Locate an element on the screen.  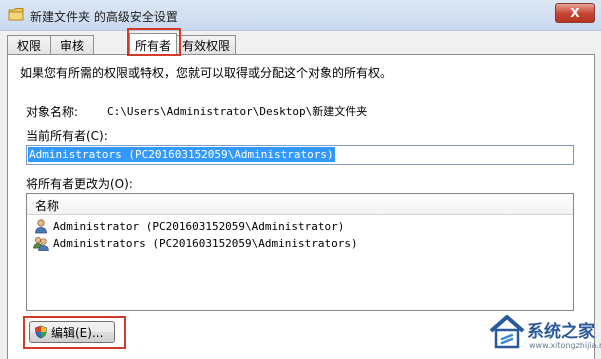
column-name-header: 名称 is located at coordinates (47, 206).